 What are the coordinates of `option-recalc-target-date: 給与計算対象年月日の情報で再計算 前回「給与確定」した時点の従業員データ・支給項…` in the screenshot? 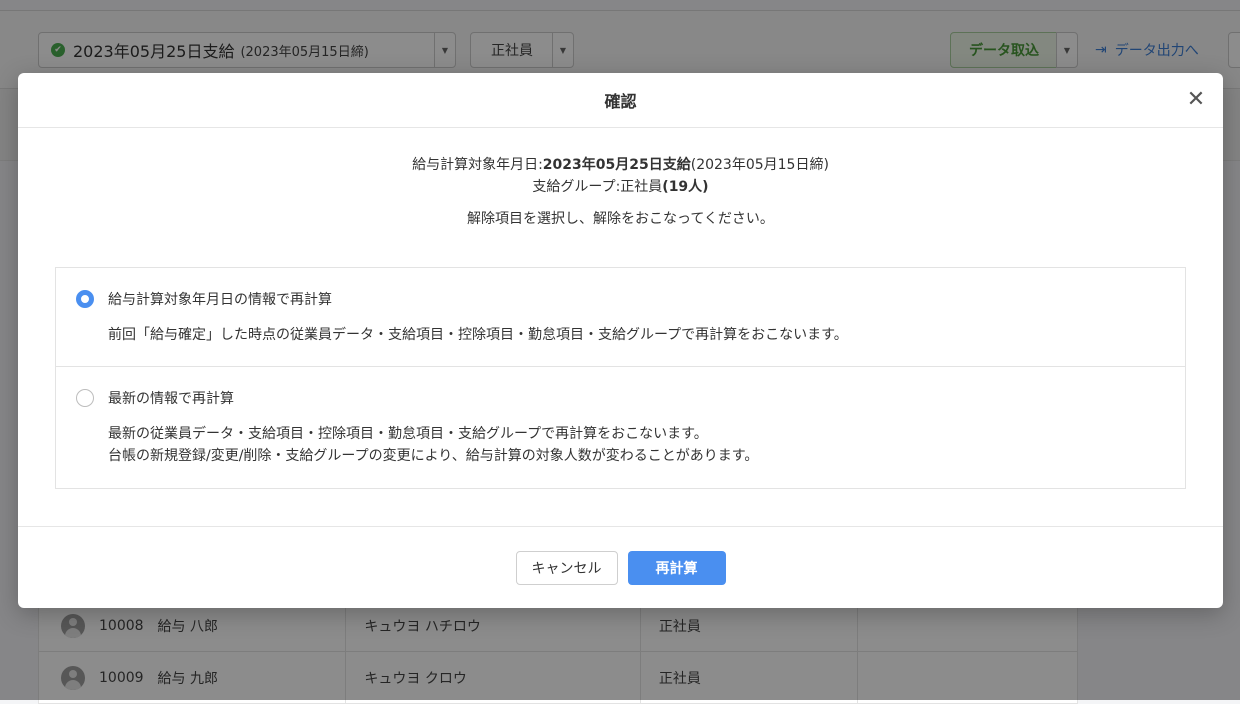 It's located at (620, 317).